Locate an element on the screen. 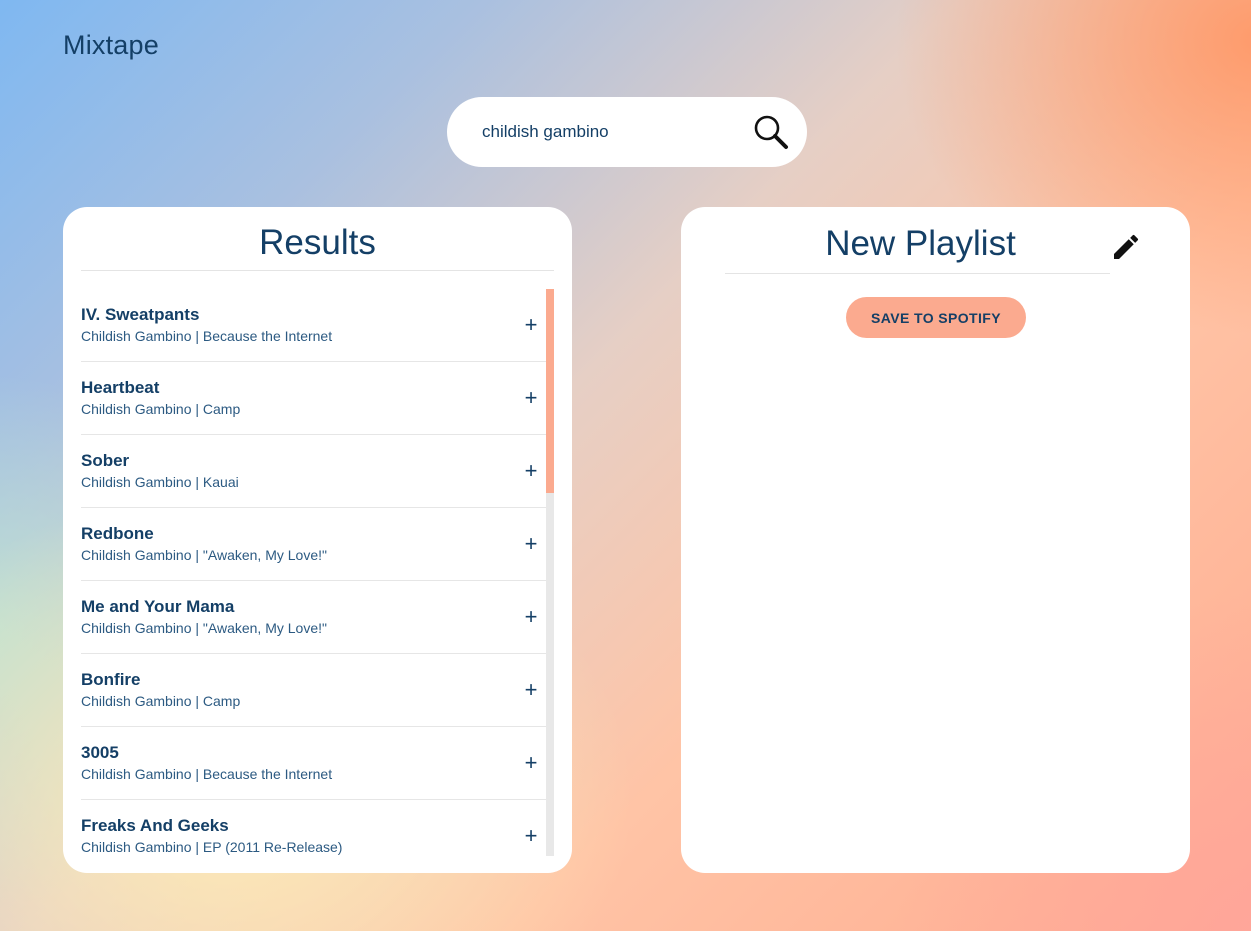  track-row: Bonfire Childish Gambino | Camp + is located at coordinates (313, 690).